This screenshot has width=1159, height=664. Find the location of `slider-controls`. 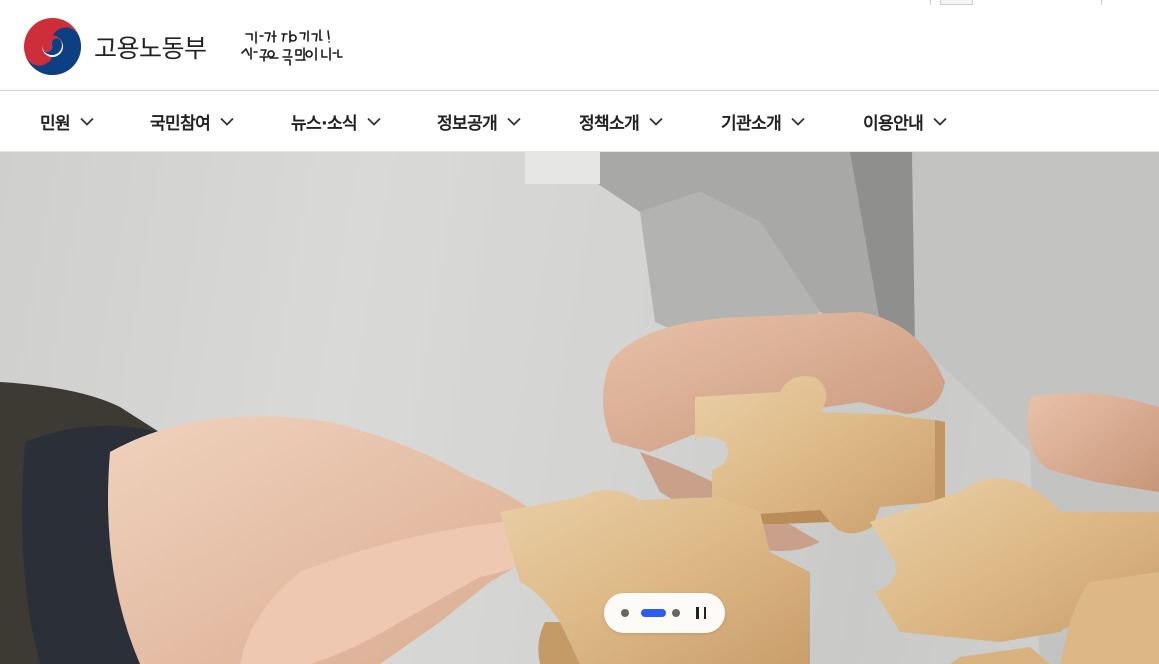

slider-controls is located at coordinates (664, 613).